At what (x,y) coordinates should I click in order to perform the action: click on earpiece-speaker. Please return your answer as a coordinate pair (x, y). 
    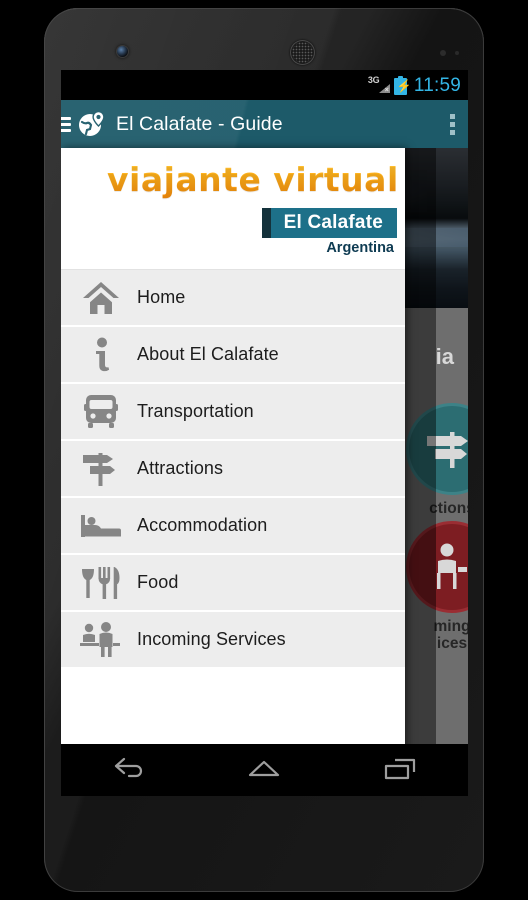
    Looking at the image, I should click on (302, 52).